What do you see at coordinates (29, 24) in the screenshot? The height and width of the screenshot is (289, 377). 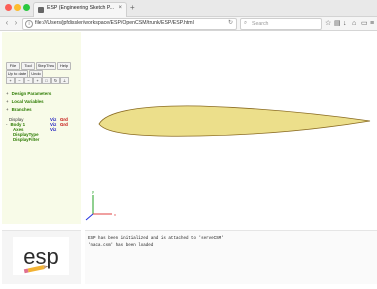 I see `info-icon: i` at bounding box center [29, 24].